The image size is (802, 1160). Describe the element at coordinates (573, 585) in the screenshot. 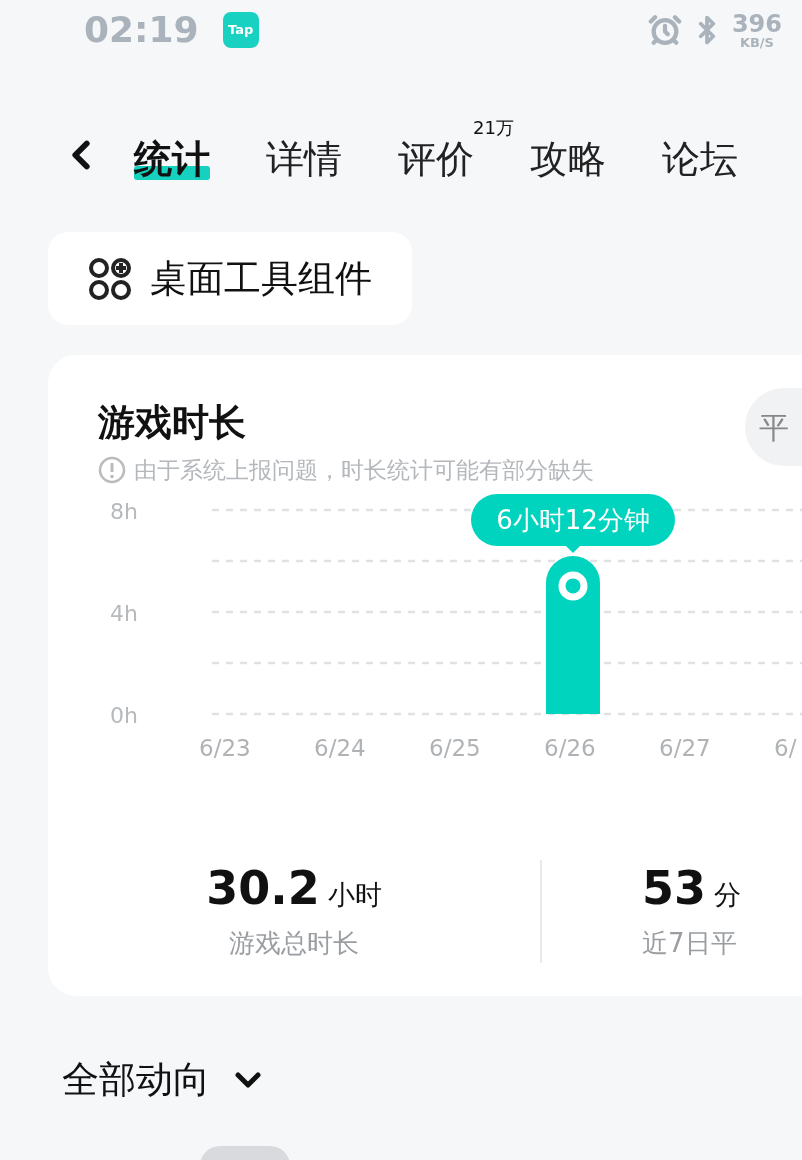

I see `selected-point-icon` at that location.